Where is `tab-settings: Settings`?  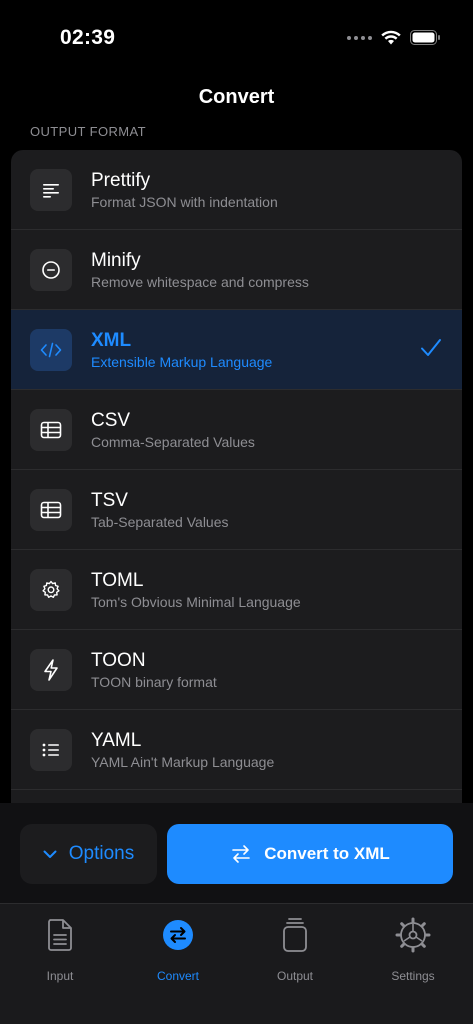
tab-settings: Settings is located at coordinates (413, 948).